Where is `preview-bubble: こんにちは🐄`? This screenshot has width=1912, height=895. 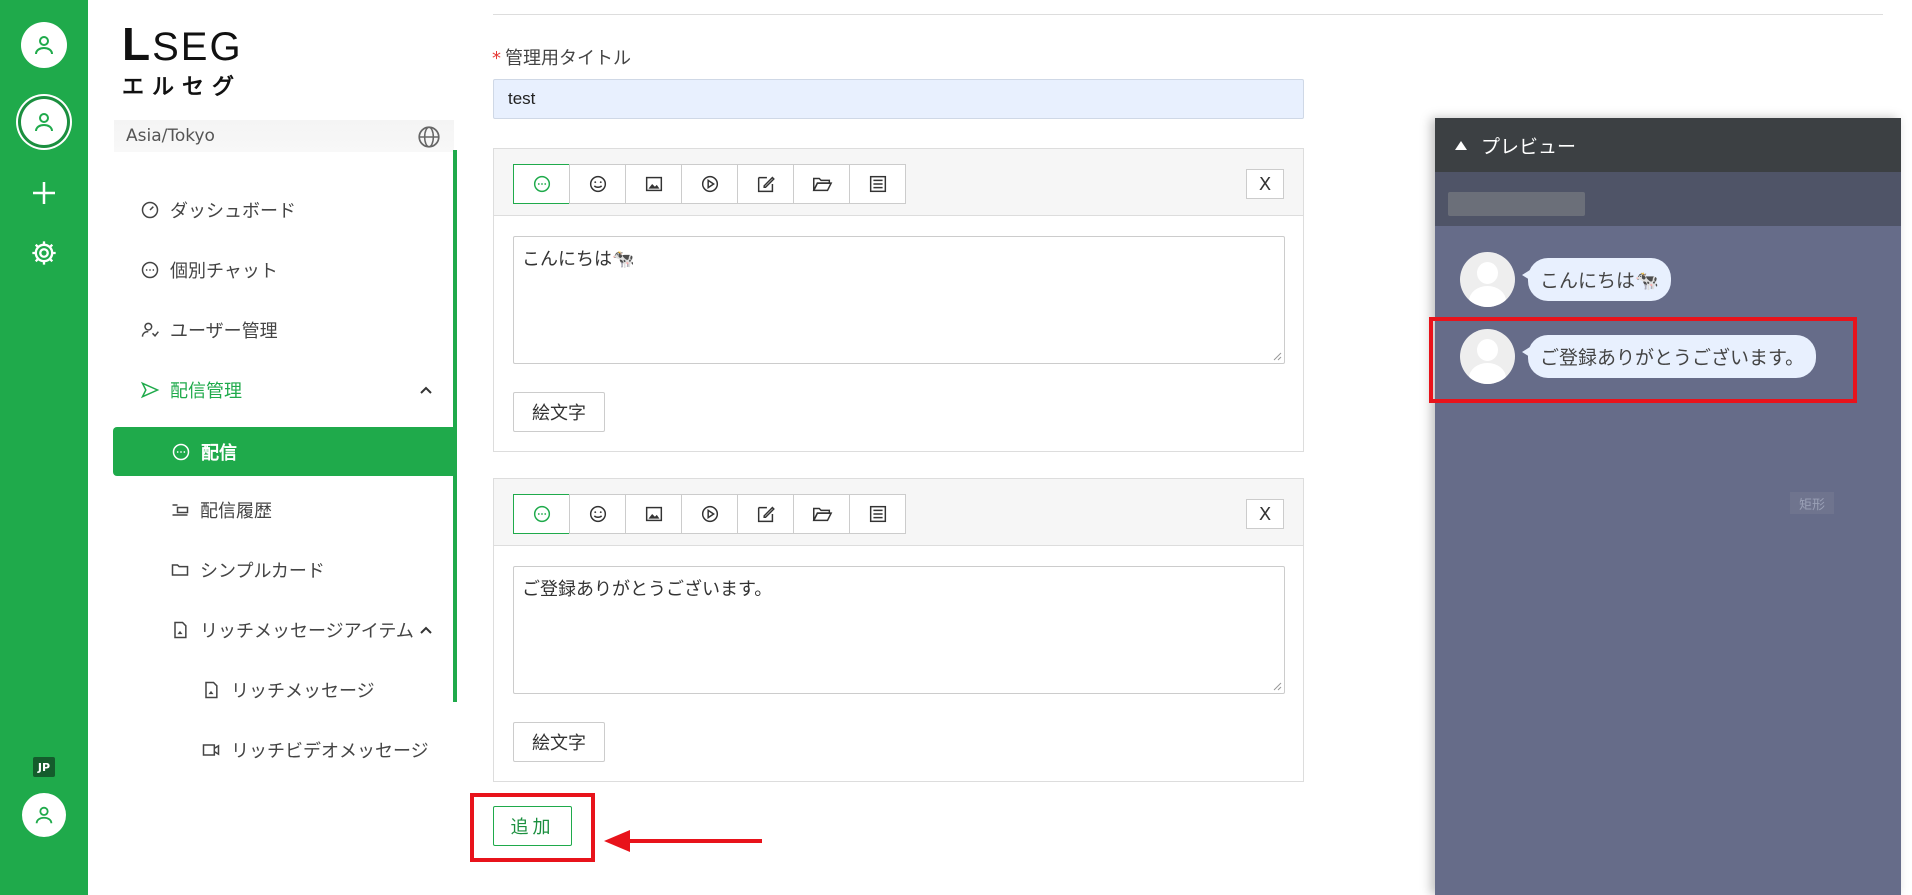 preview-bubble: こんにちは🐄 is located at coordinates (1596, 279).